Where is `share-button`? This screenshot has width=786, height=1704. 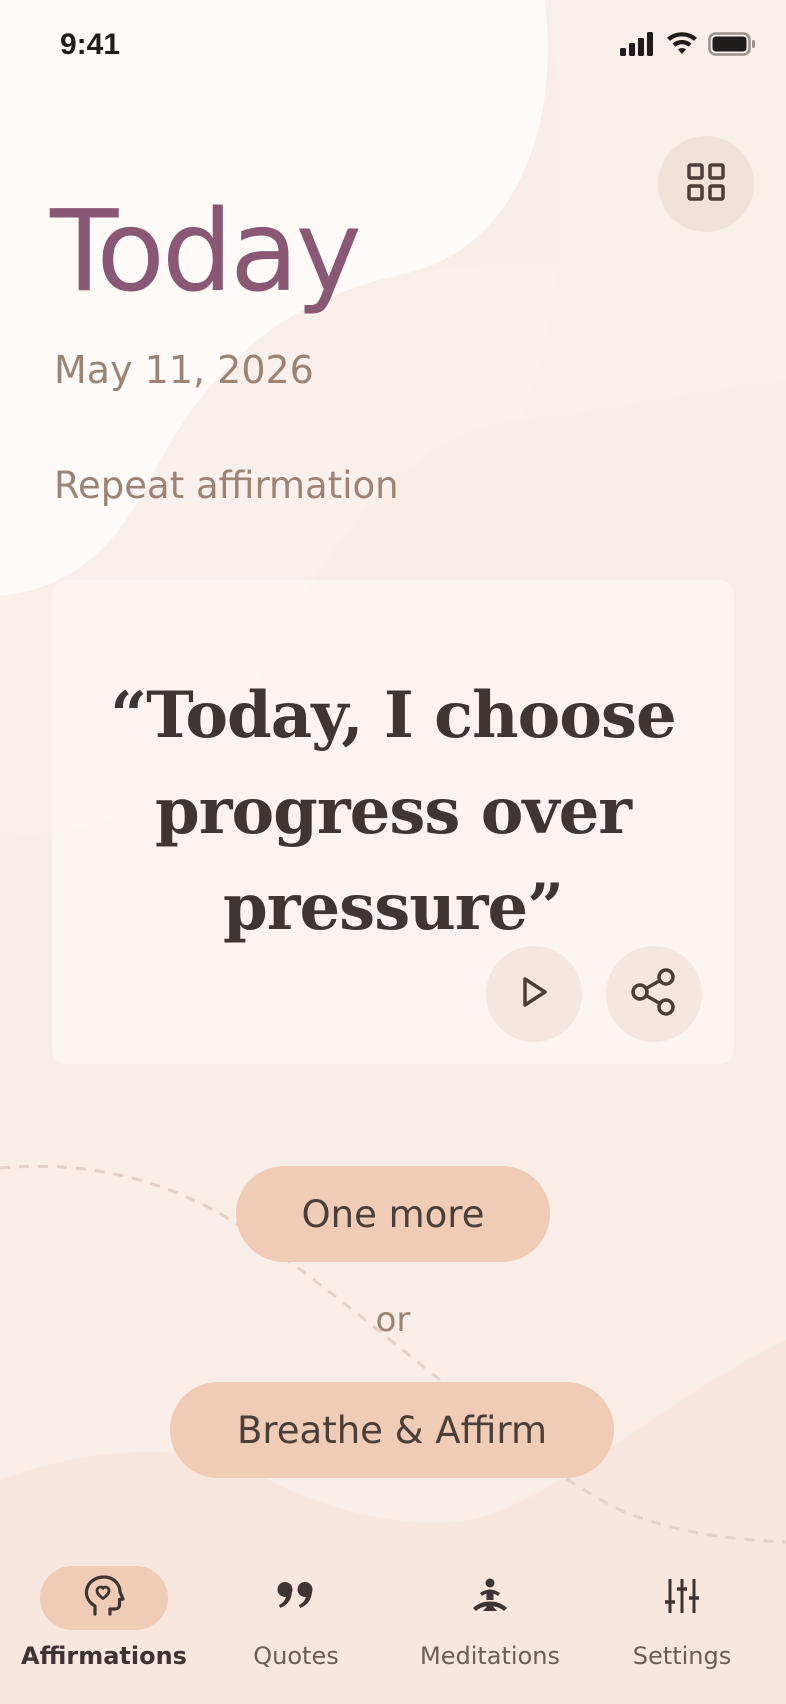 share-button is located at coordinates (654, 994).